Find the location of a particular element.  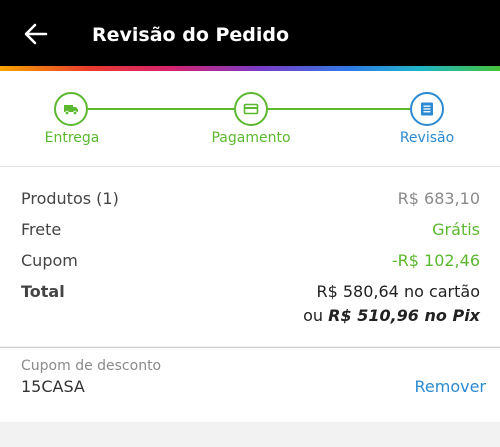

step-label-entrega: Entrega is located at coordinates (72, 138).